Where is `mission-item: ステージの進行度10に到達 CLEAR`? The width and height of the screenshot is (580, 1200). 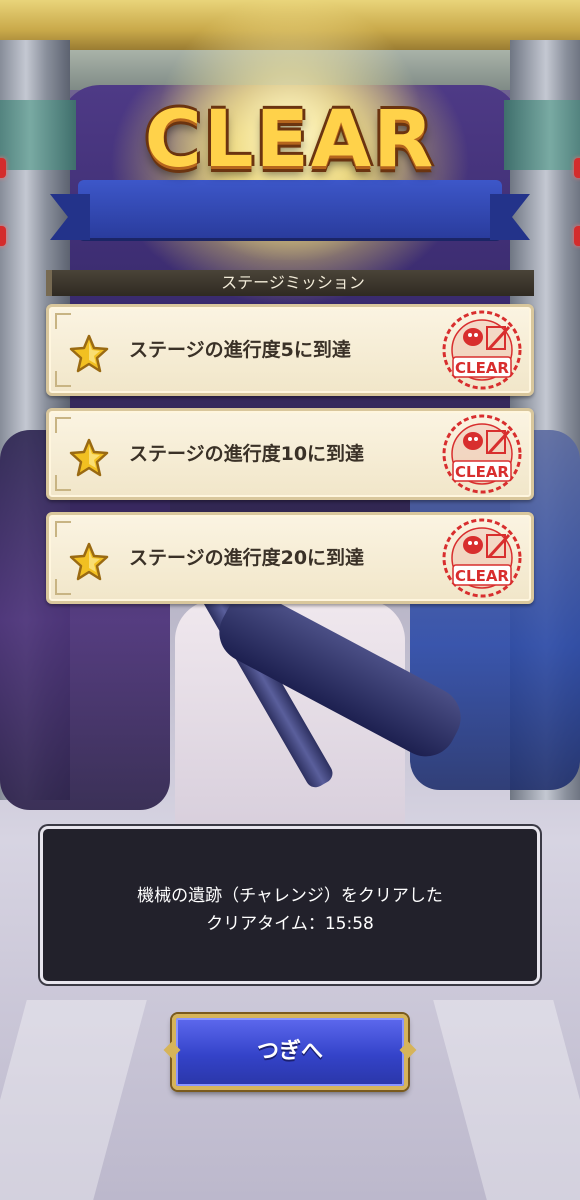
mission-item: ステージの進行度10に到達 CLEAR is located at coordinates (290, 454).